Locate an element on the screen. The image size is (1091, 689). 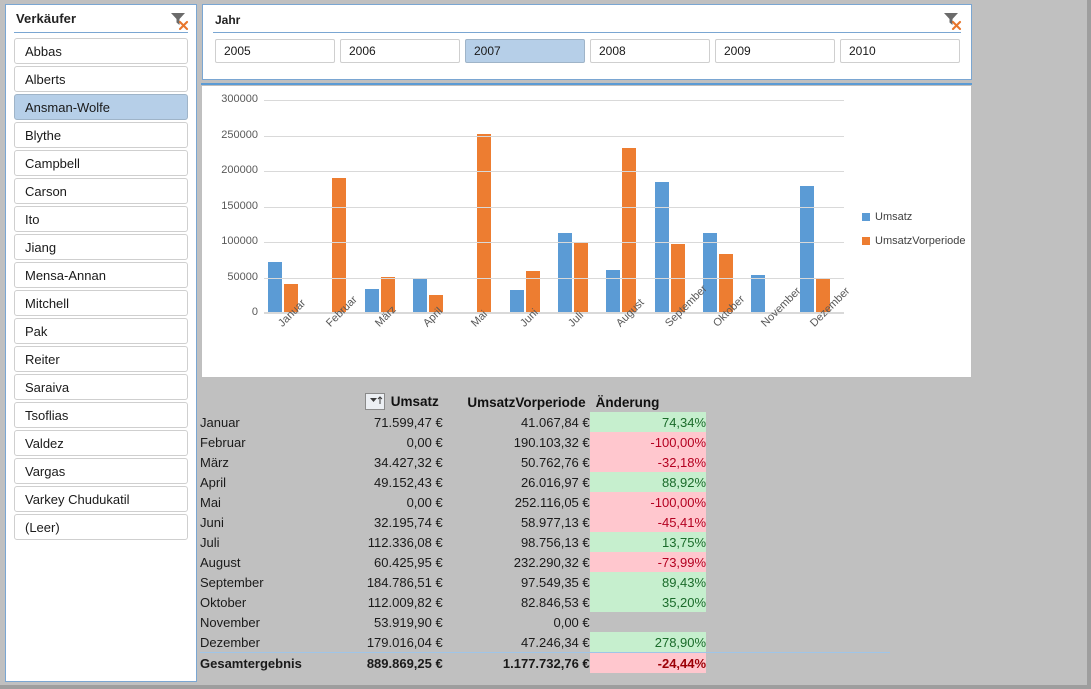
table-row: Oktober 112.009,82 € 82.846,53 €35,20% is located at coordinates (545, 602).